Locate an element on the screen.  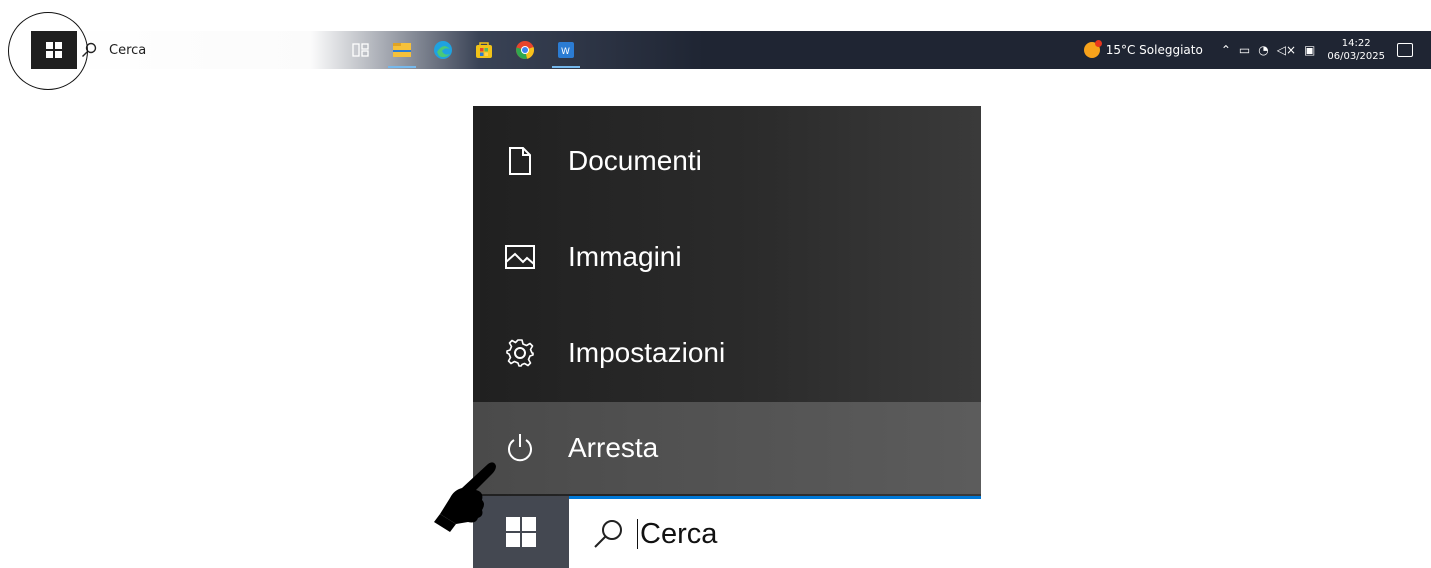
volume-mute-icon: ◁× is located at coordinates (1286, 50).